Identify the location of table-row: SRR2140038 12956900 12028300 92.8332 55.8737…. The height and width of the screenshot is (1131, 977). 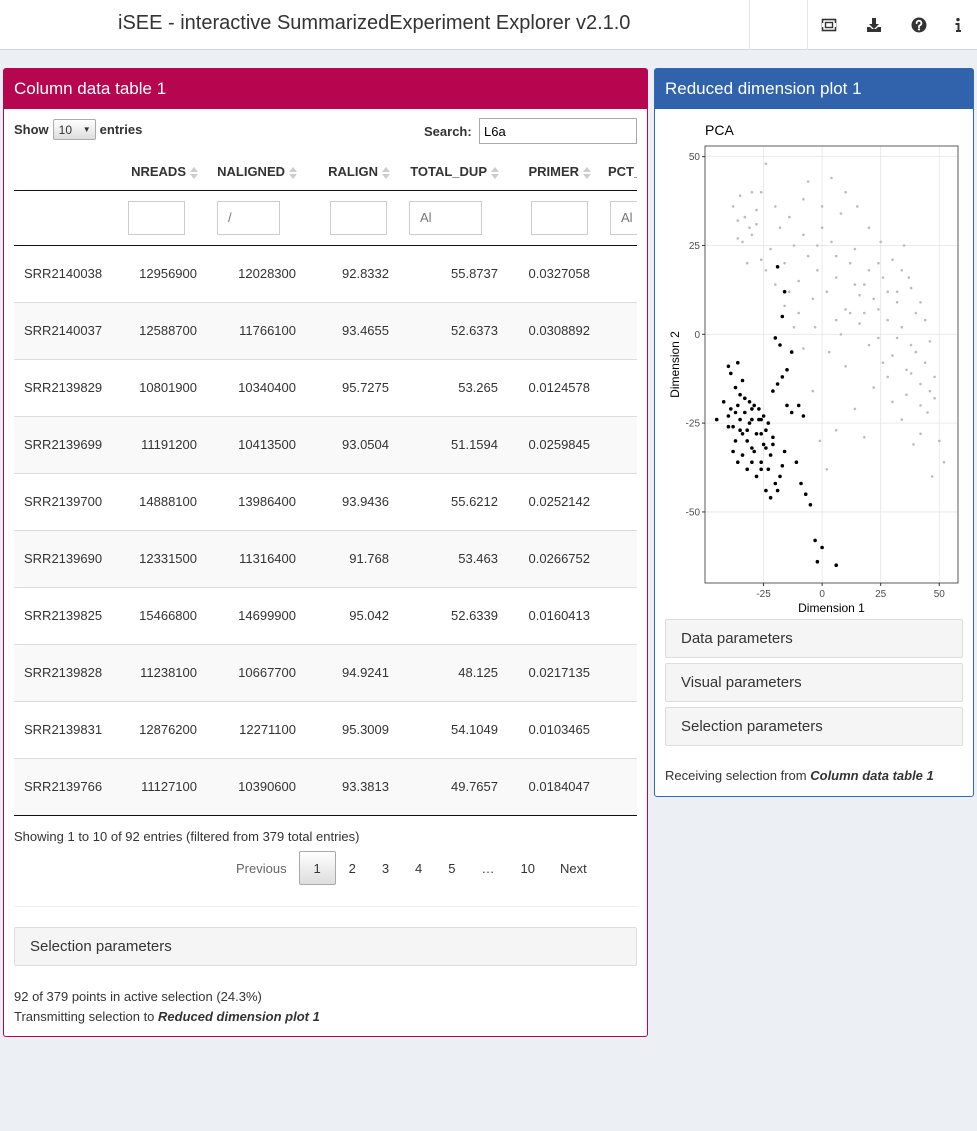
(325, 274).